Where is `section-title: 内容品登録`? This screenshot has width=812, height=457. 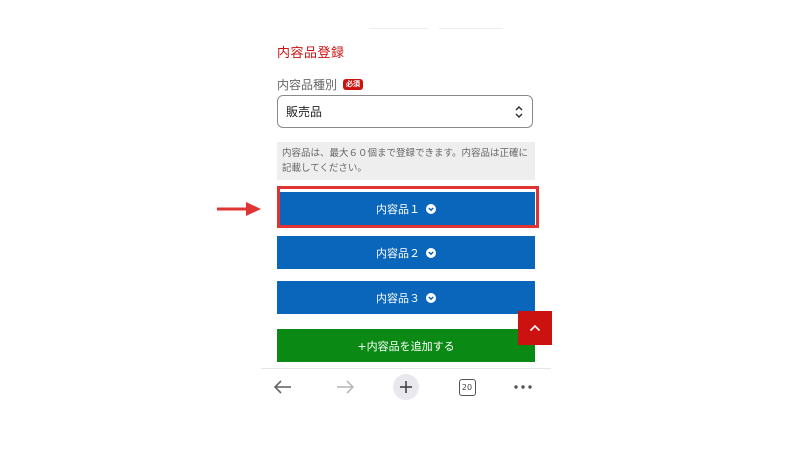 section-title: 内容品登録 is located at coordinates (311, 53).